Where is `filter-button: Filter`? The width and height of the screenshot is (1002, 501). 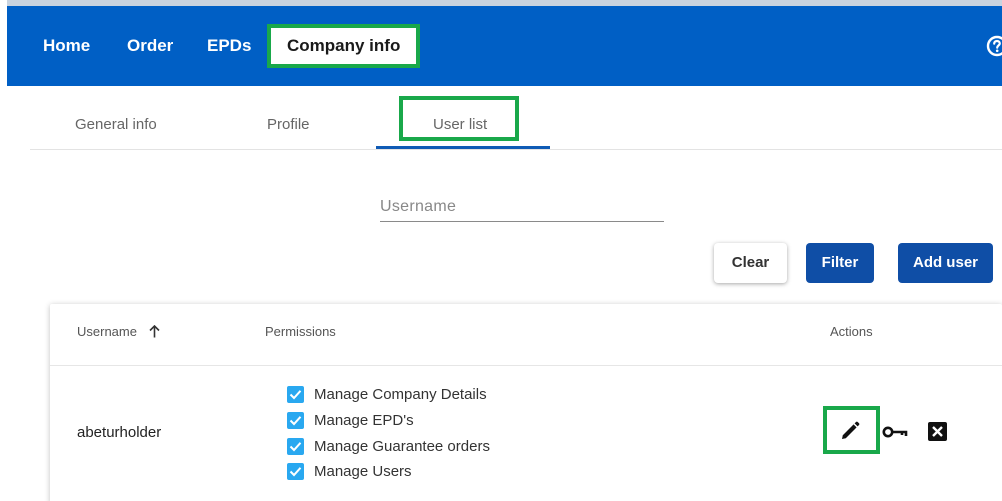
filter-button: Filter is located at coordinates (840, 263).